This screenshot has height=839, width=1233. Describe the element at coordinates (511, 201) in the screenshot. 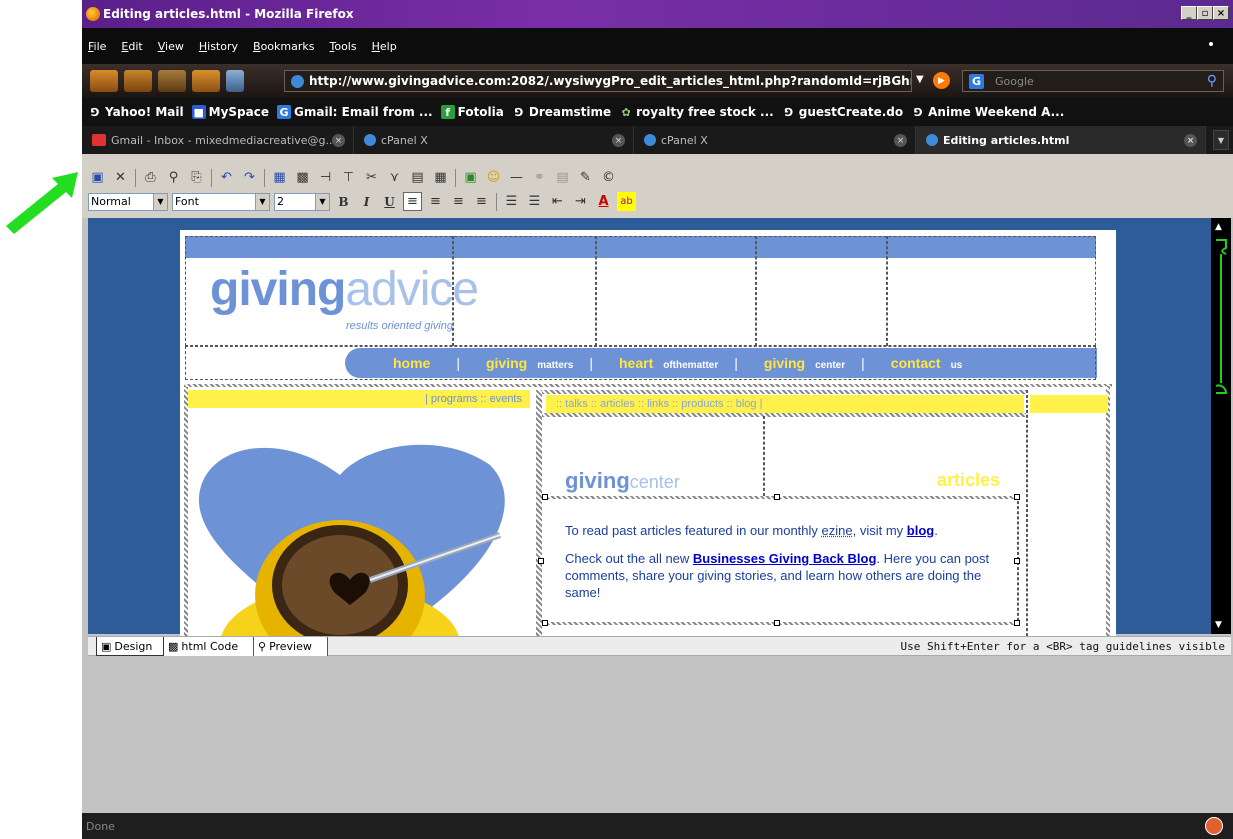

I see `ordered-list-icon: ☰` at that location.